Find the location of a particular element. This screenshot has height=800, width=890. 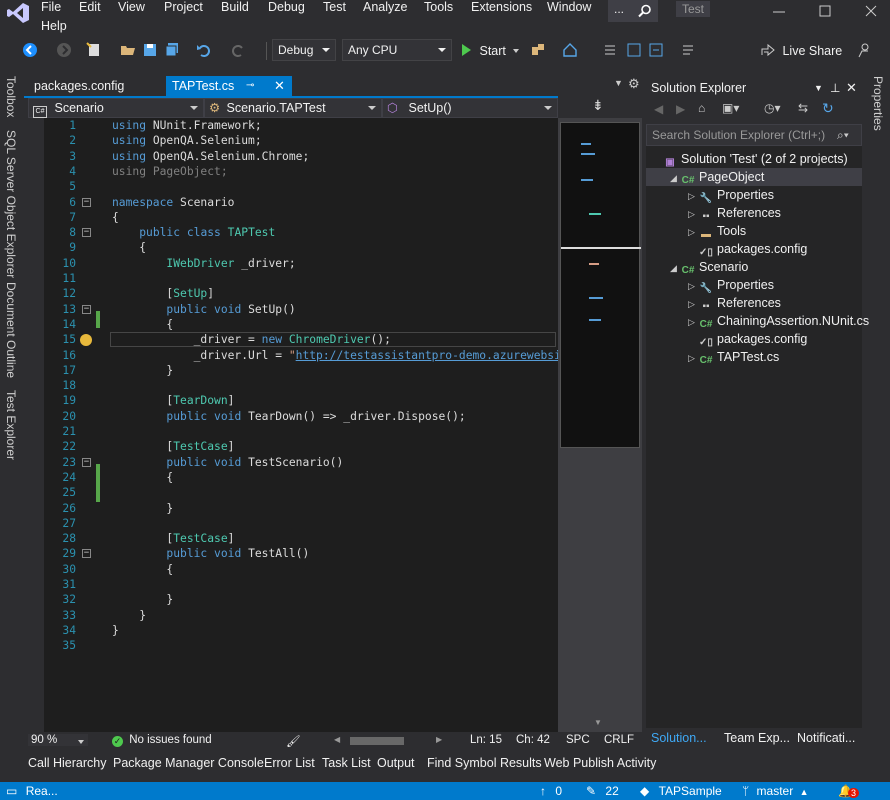

code-line: 10 IWebDriver _driver; is located at coordinates (301, 263).